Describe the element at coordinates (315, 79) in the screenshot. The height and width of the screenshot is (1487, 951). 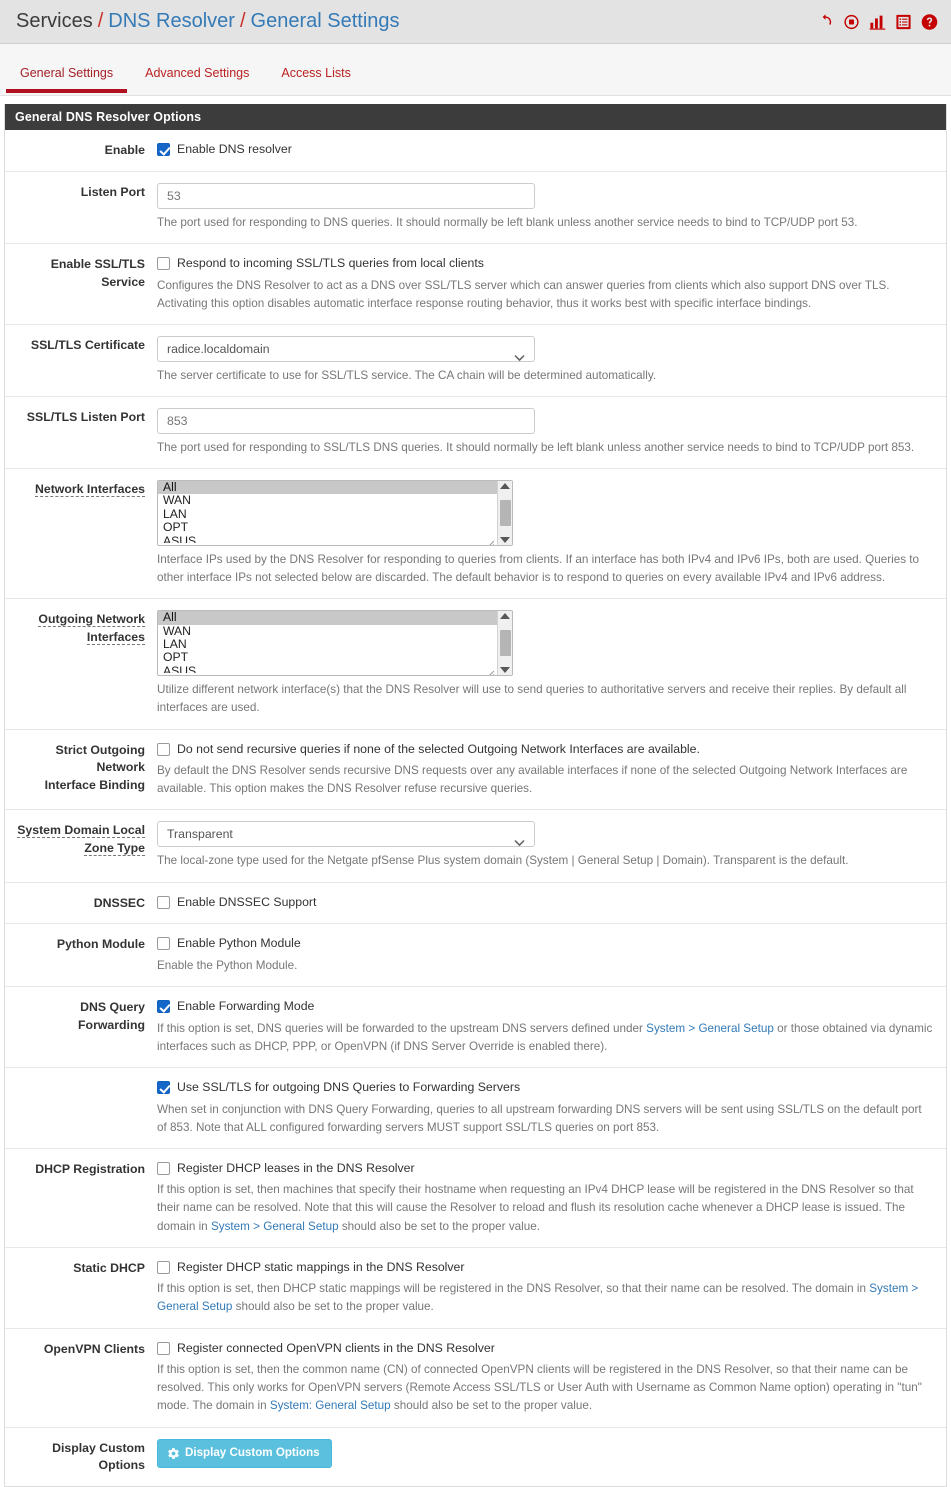
I see `tab-access-lists: Access Lists` at that location.